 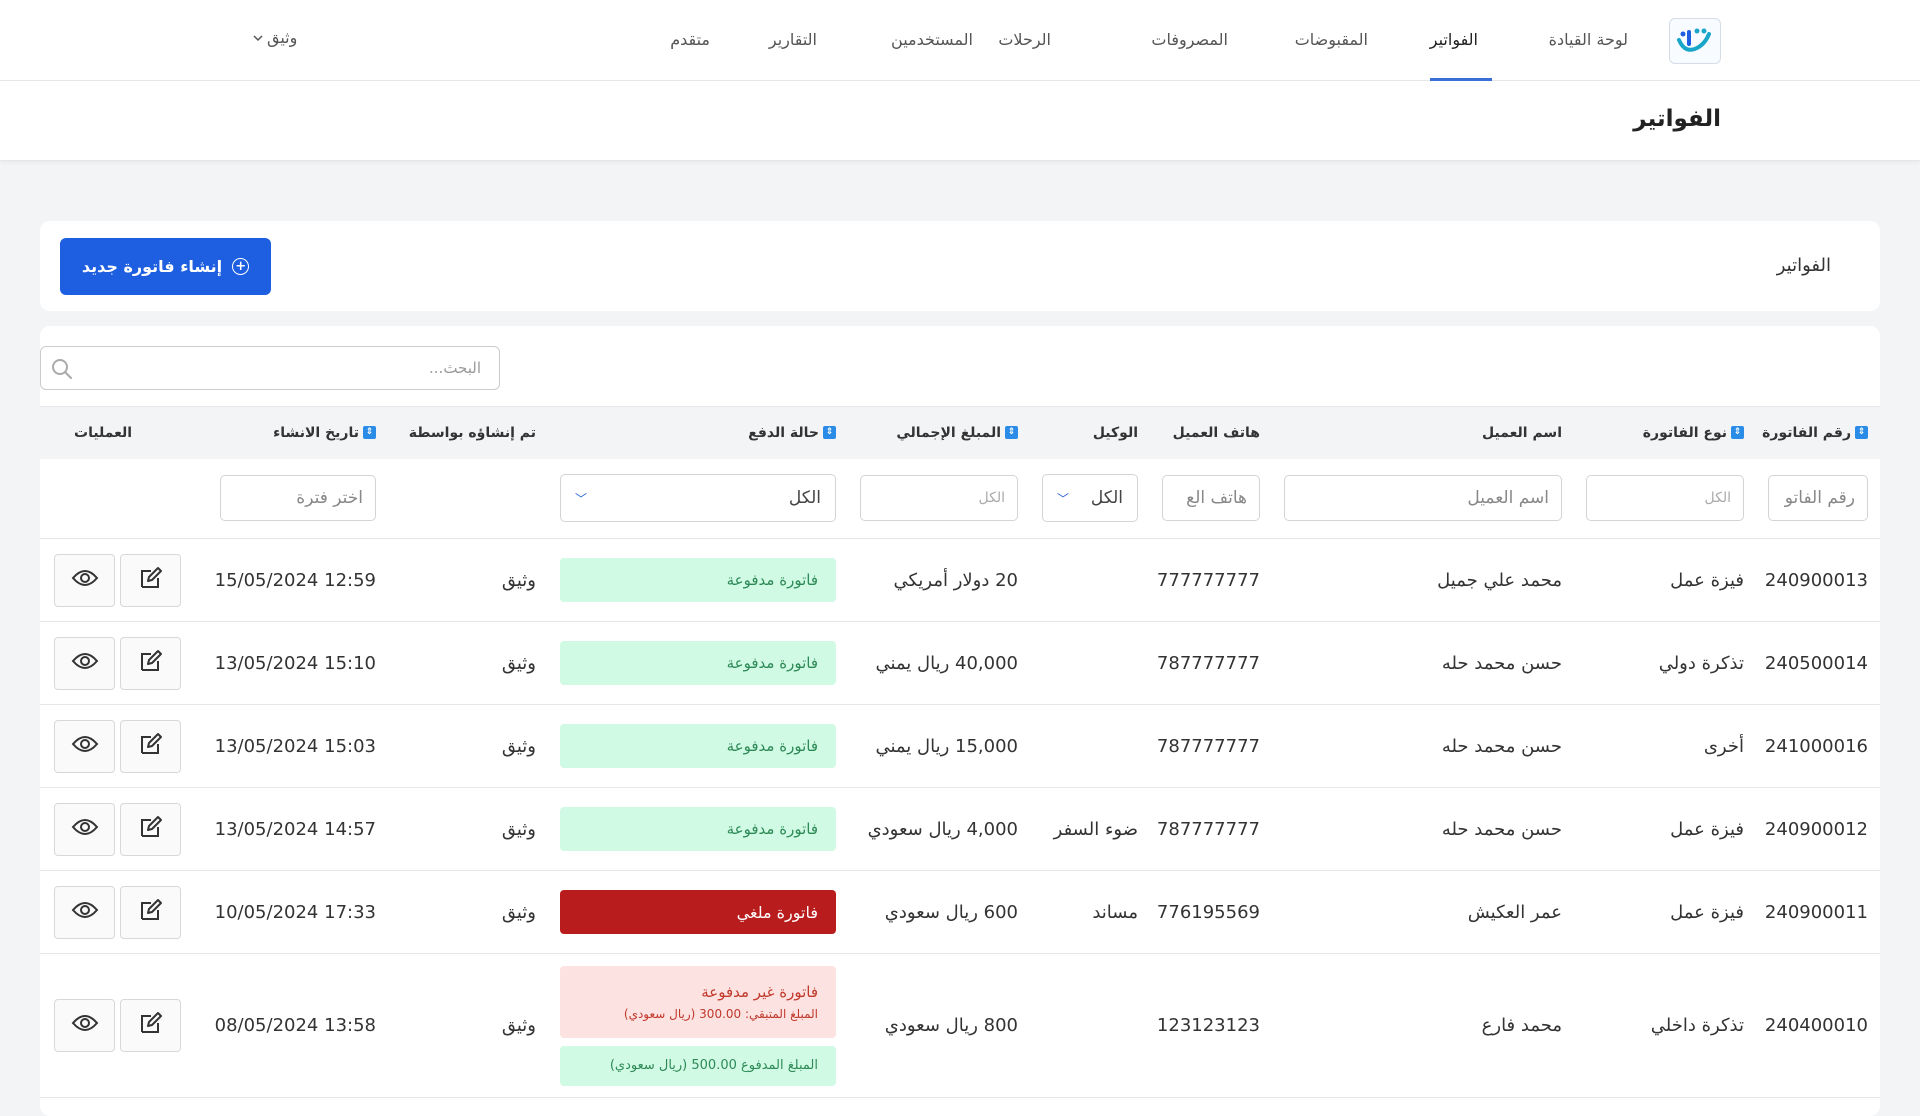 What do you see at coordinates (295, 663) in the screenshot?
I see `cell-created-at: 15:10 13/05/2024` at bounding box center [295, 663].